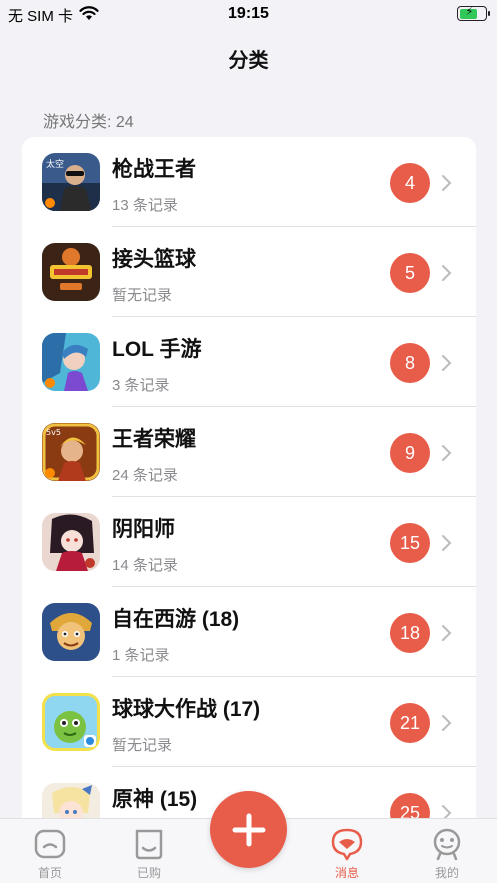  I want to click on count-badge: 9, so click(410, 453).